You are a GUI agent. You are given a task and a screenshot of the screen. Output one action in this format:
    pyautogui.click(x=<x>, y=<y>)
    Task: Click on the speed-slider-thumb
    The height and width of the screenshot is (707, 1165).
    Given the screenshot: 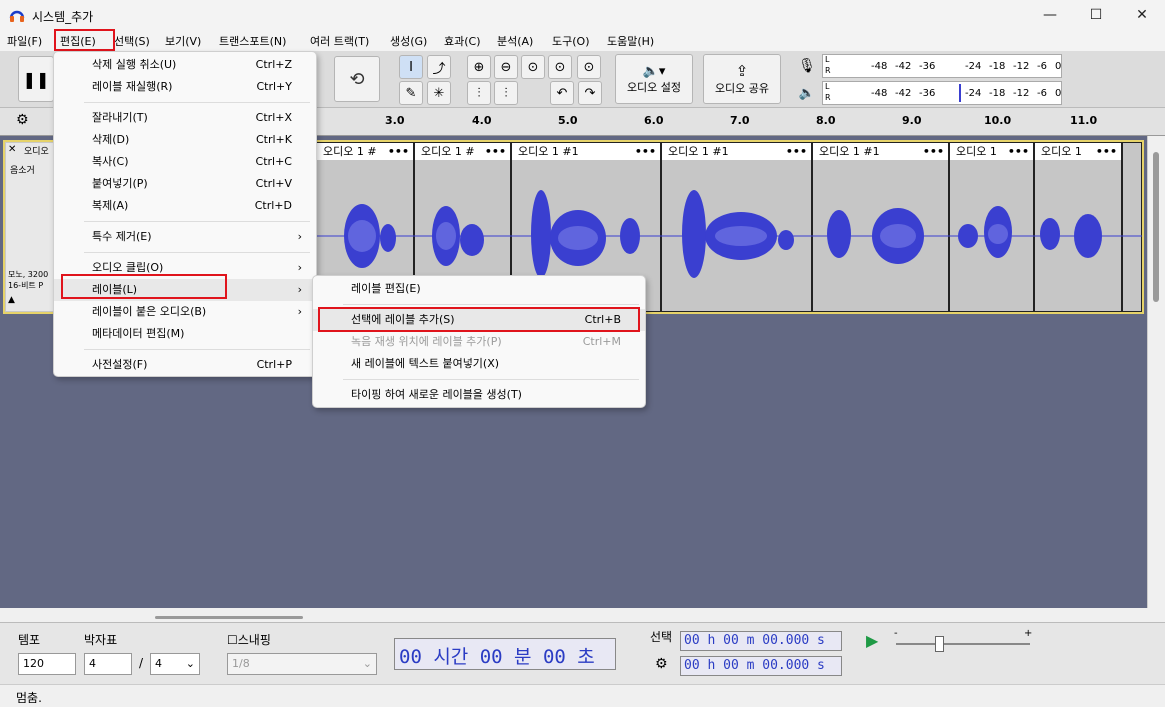 What is the action you would take?
    pyautogui.click(x=939, y=644)
    